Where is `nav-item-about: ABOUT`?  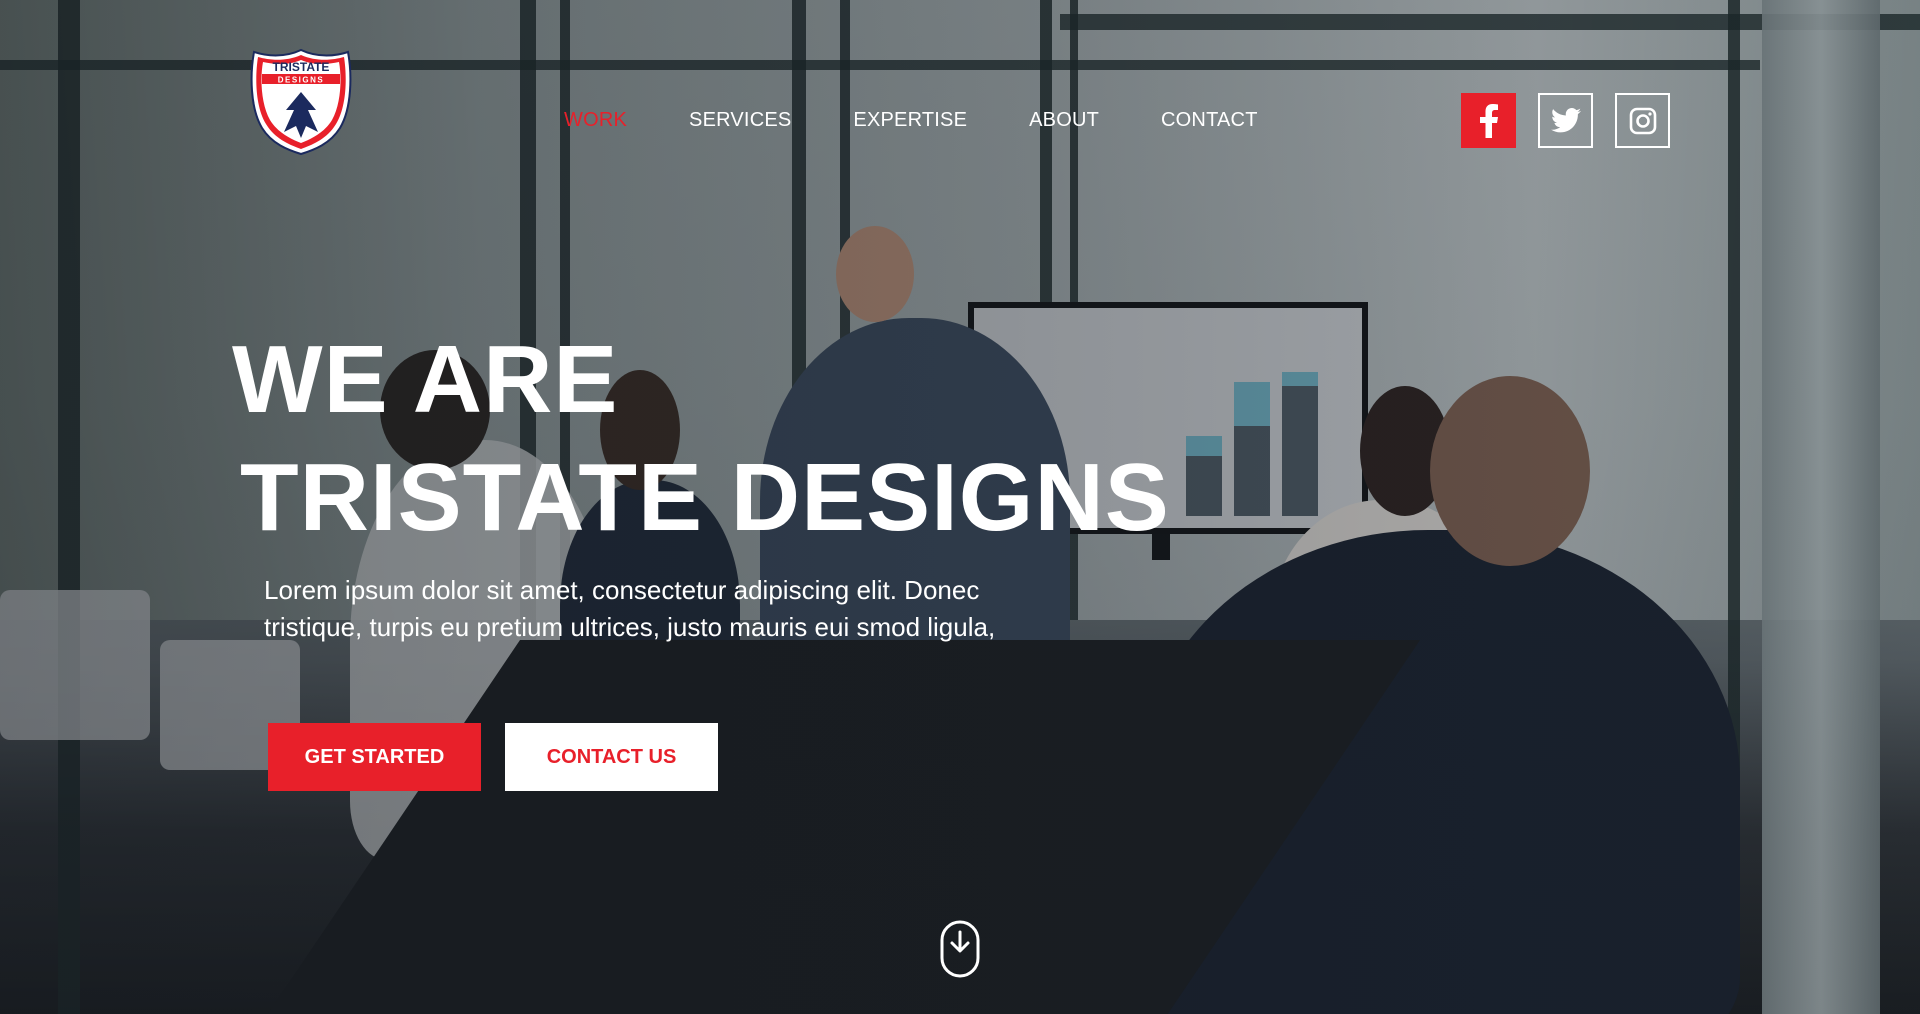 nav-item-about: ABOUT is located at coordinates (1064, 120).